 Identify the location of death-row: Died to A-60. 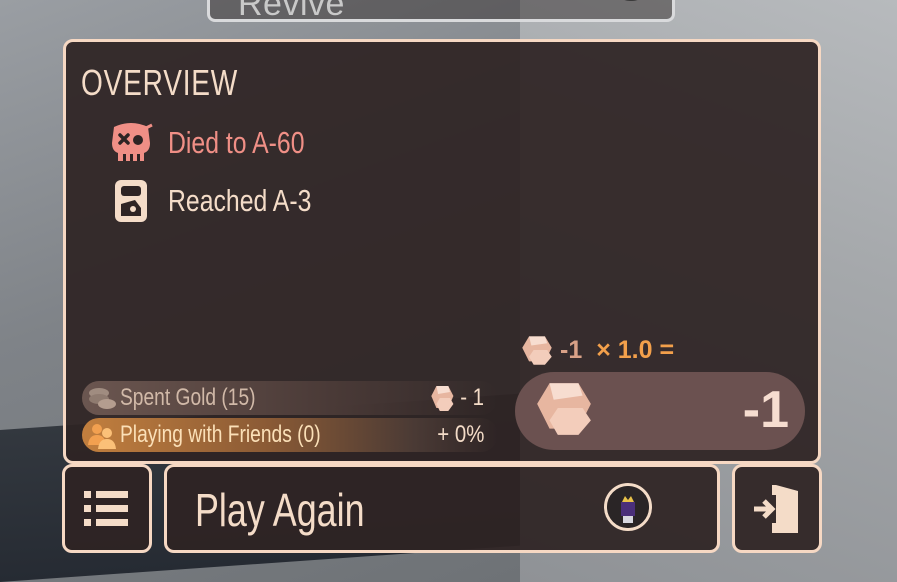
(223, 143).